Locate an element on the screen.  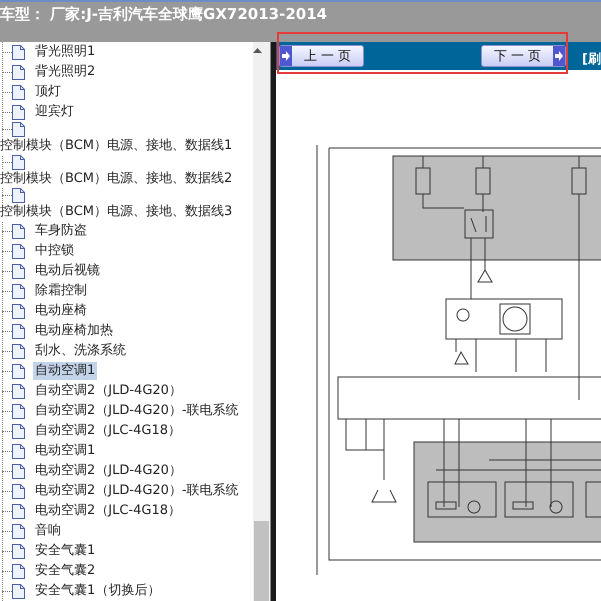
tree-item: 顶灯 is located at coordinates (48, 92).